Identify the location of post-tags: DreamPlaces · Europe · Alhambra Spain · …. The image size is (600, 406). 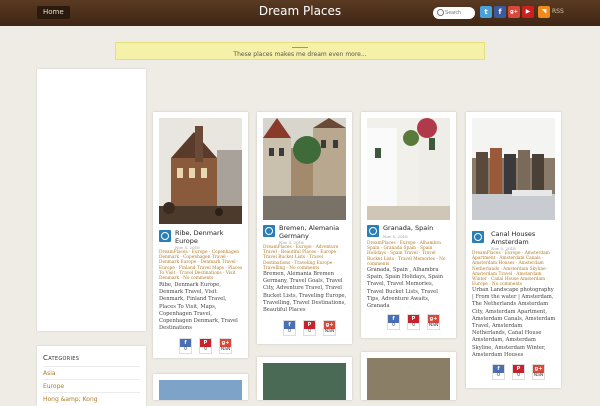
(409, 254).